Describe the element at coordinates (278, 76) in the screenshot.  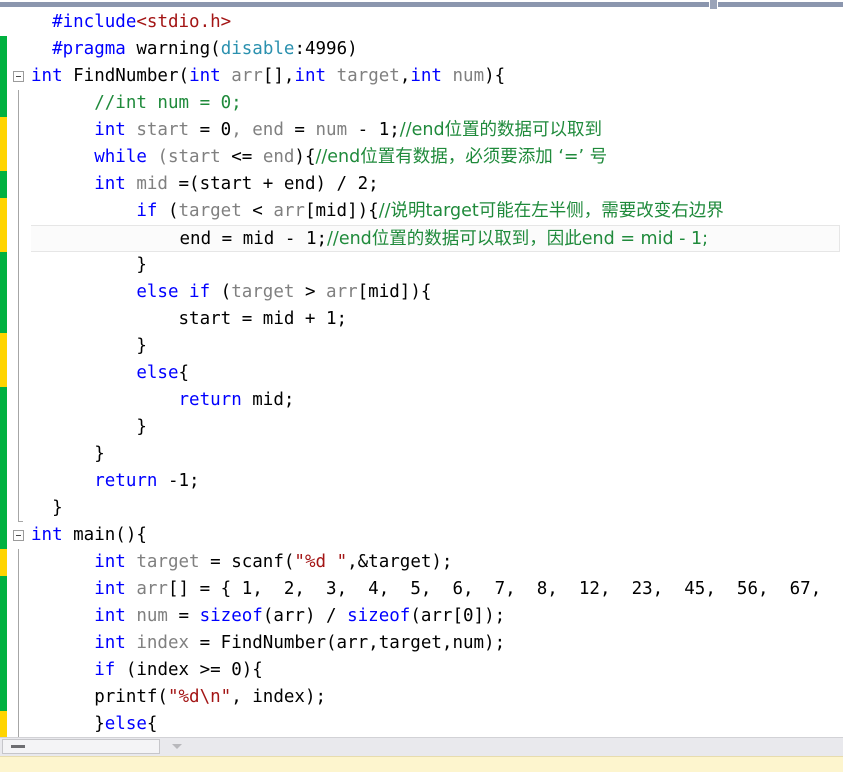
I see `code-token: [],` at that location.